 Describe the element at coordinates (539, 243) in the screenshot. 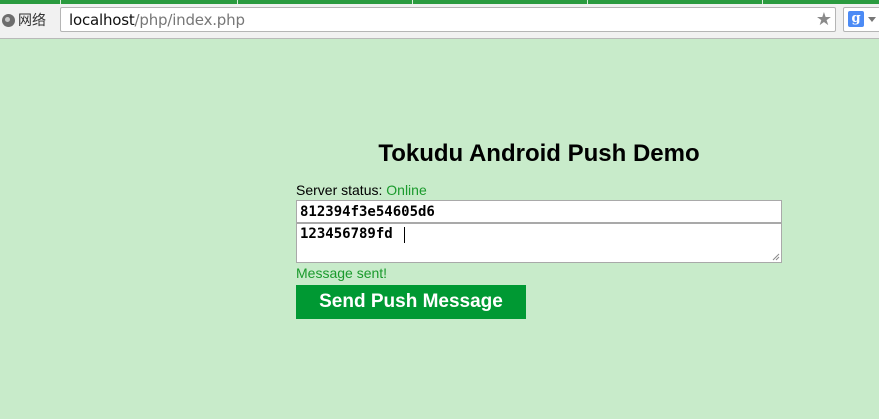

I see `message-textarea: 123456789fd` at that location.